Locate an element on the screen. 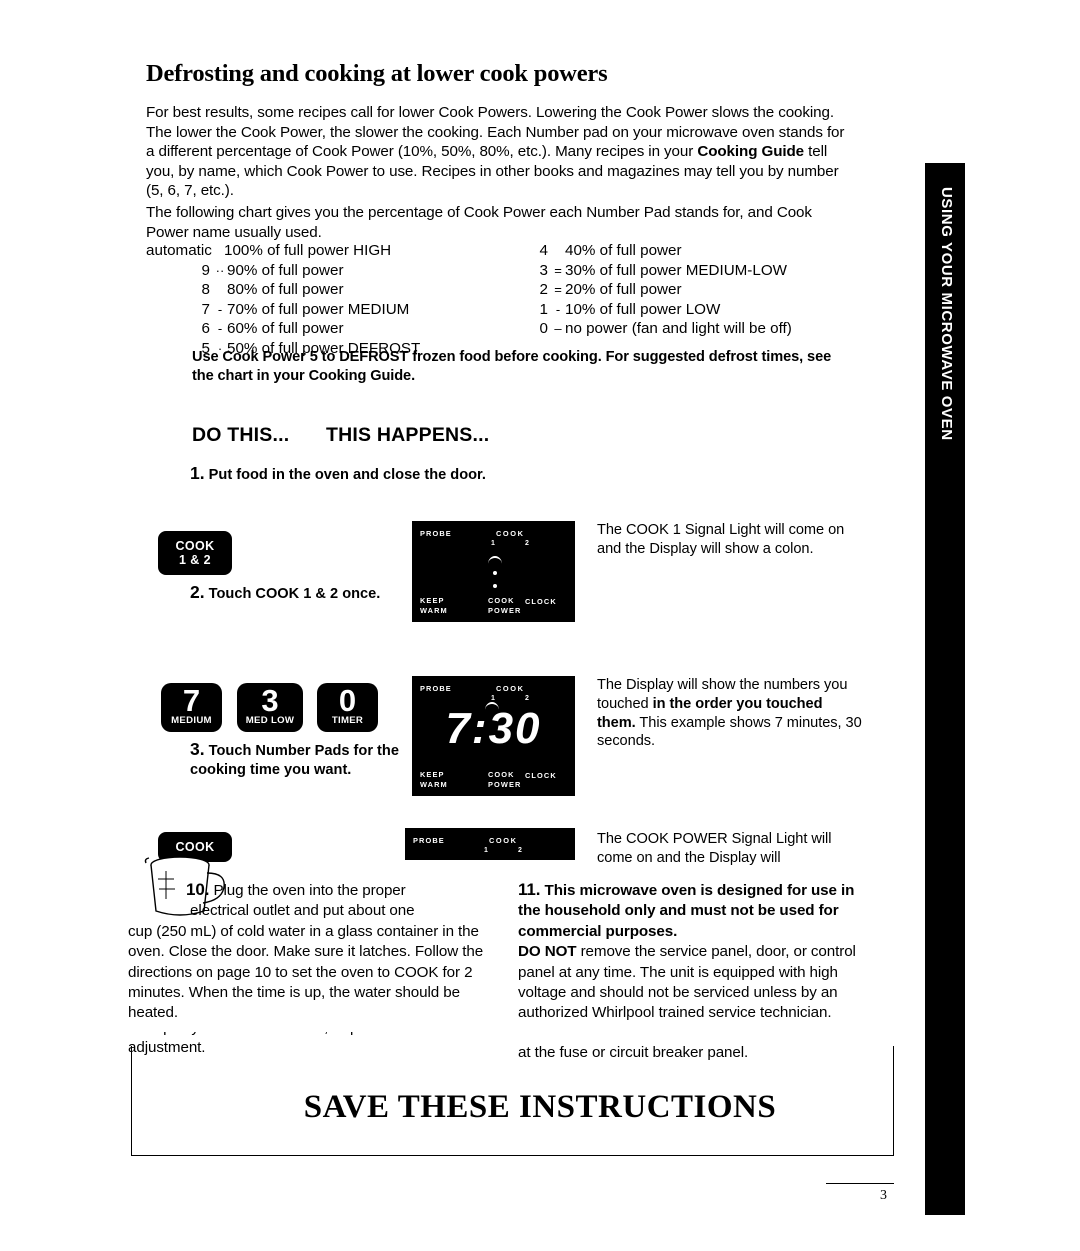 The width and height of the screenshot is (1080, 1251). overlay-item-10-number: 10. is located at coordinates (198, 889).